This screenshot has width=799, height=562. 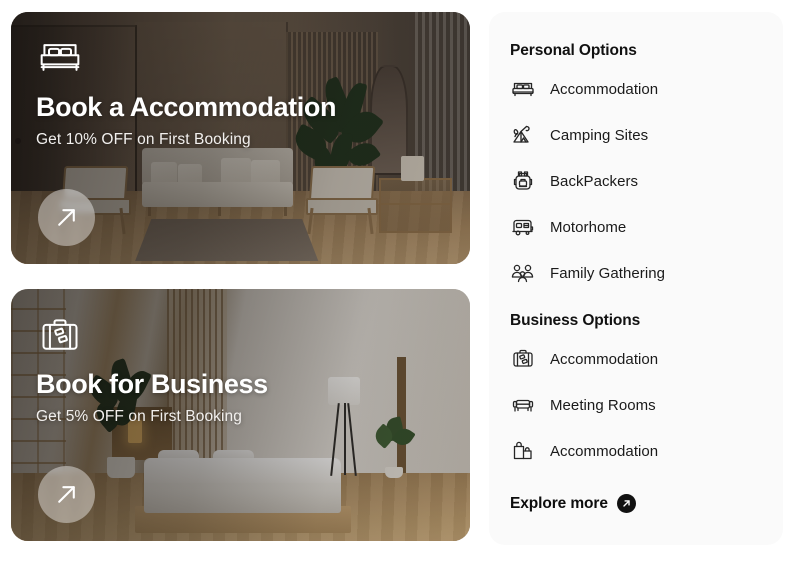 I want to click on arrow-up-right-badge-icon, so click(x=626, y=503).